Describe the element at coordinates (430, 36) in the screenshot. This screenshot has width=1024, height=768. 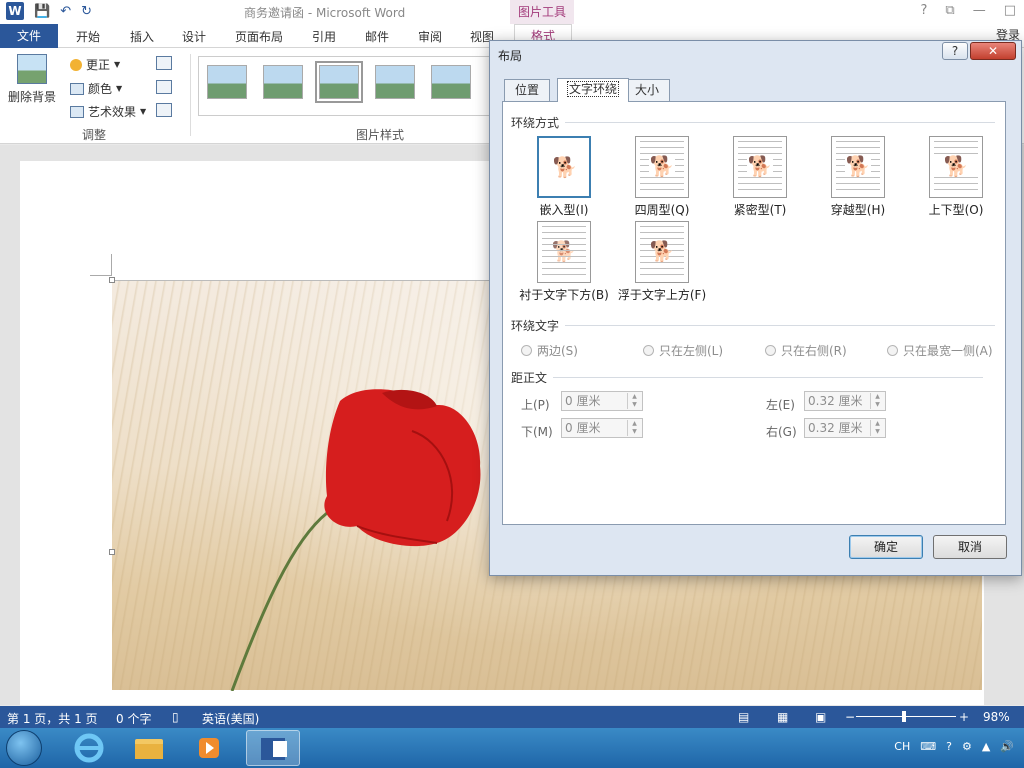
I see `tab-review: 审阅` at that location.